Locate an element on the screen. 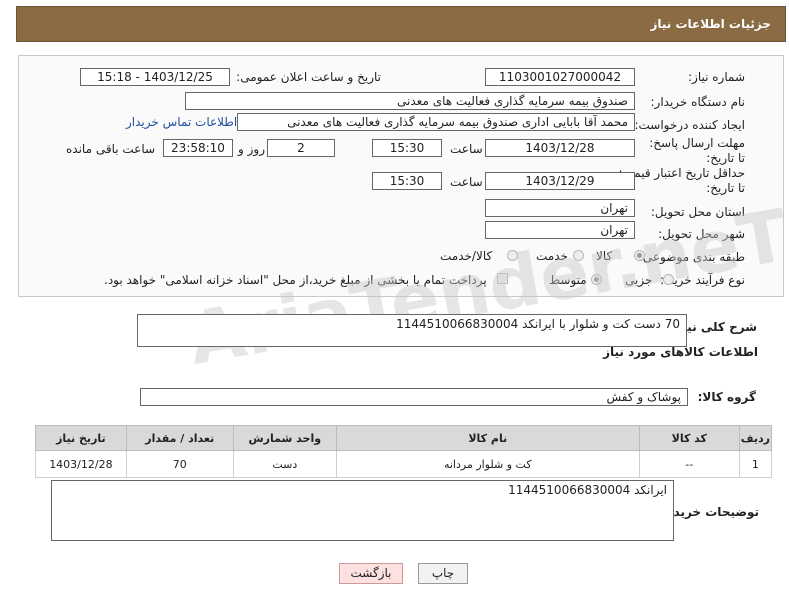 The width and height of the screenshot is (789, 598). announce-label: تاریخ و ساعت اعلان عمومی: is located at coordinates (308, 77).